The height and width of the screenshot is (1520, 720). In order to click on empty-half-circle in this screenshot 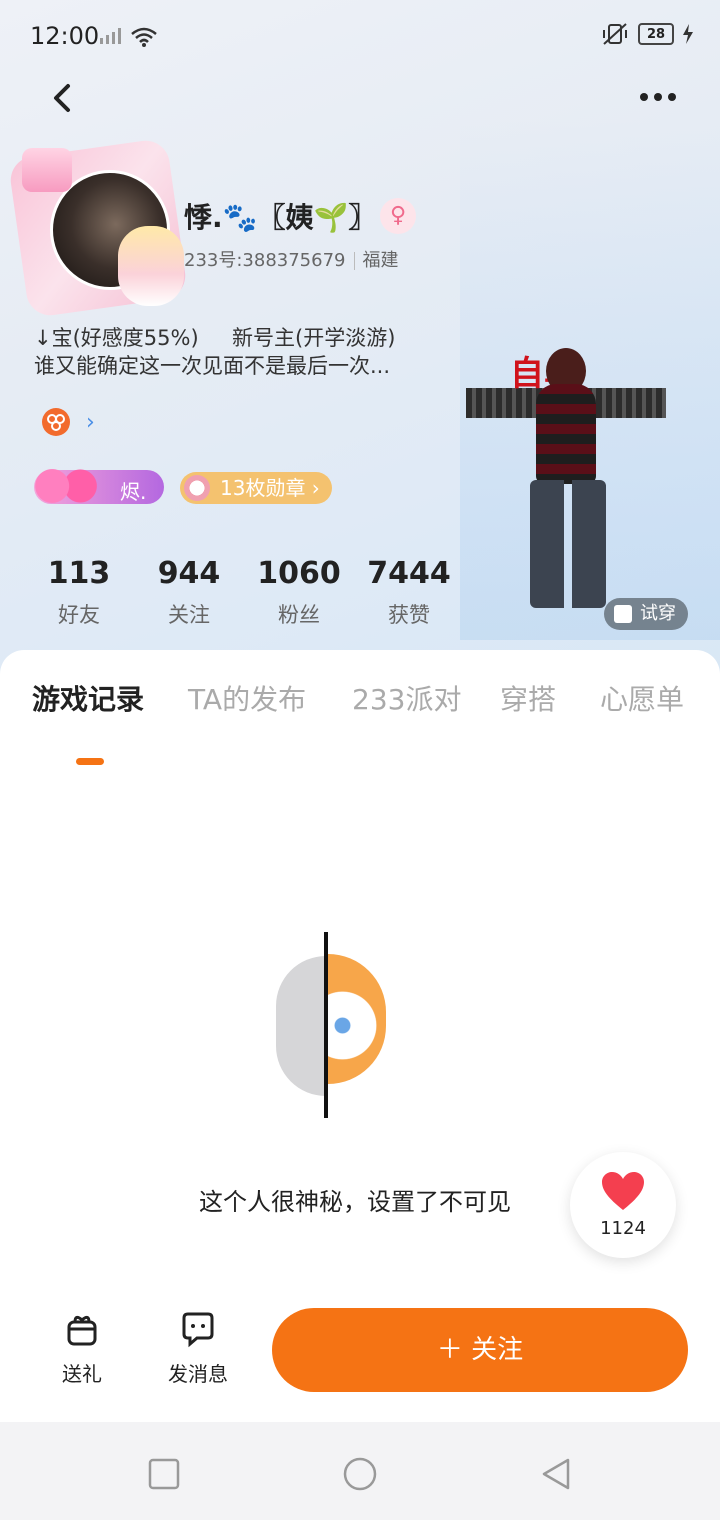, I will do `click(301, 1026)`.